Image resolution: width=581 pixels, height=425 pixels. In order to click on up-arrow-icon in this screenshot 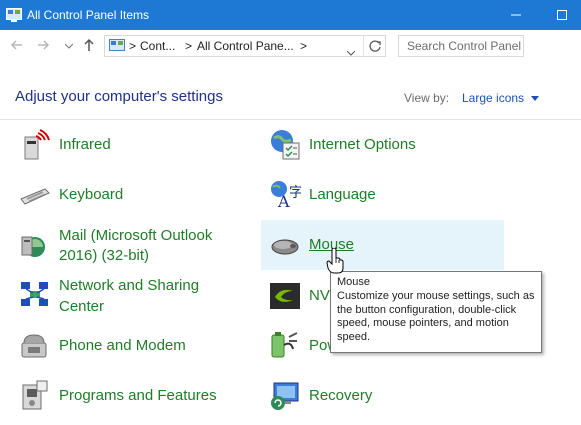, I will do `click(89, 44)`.